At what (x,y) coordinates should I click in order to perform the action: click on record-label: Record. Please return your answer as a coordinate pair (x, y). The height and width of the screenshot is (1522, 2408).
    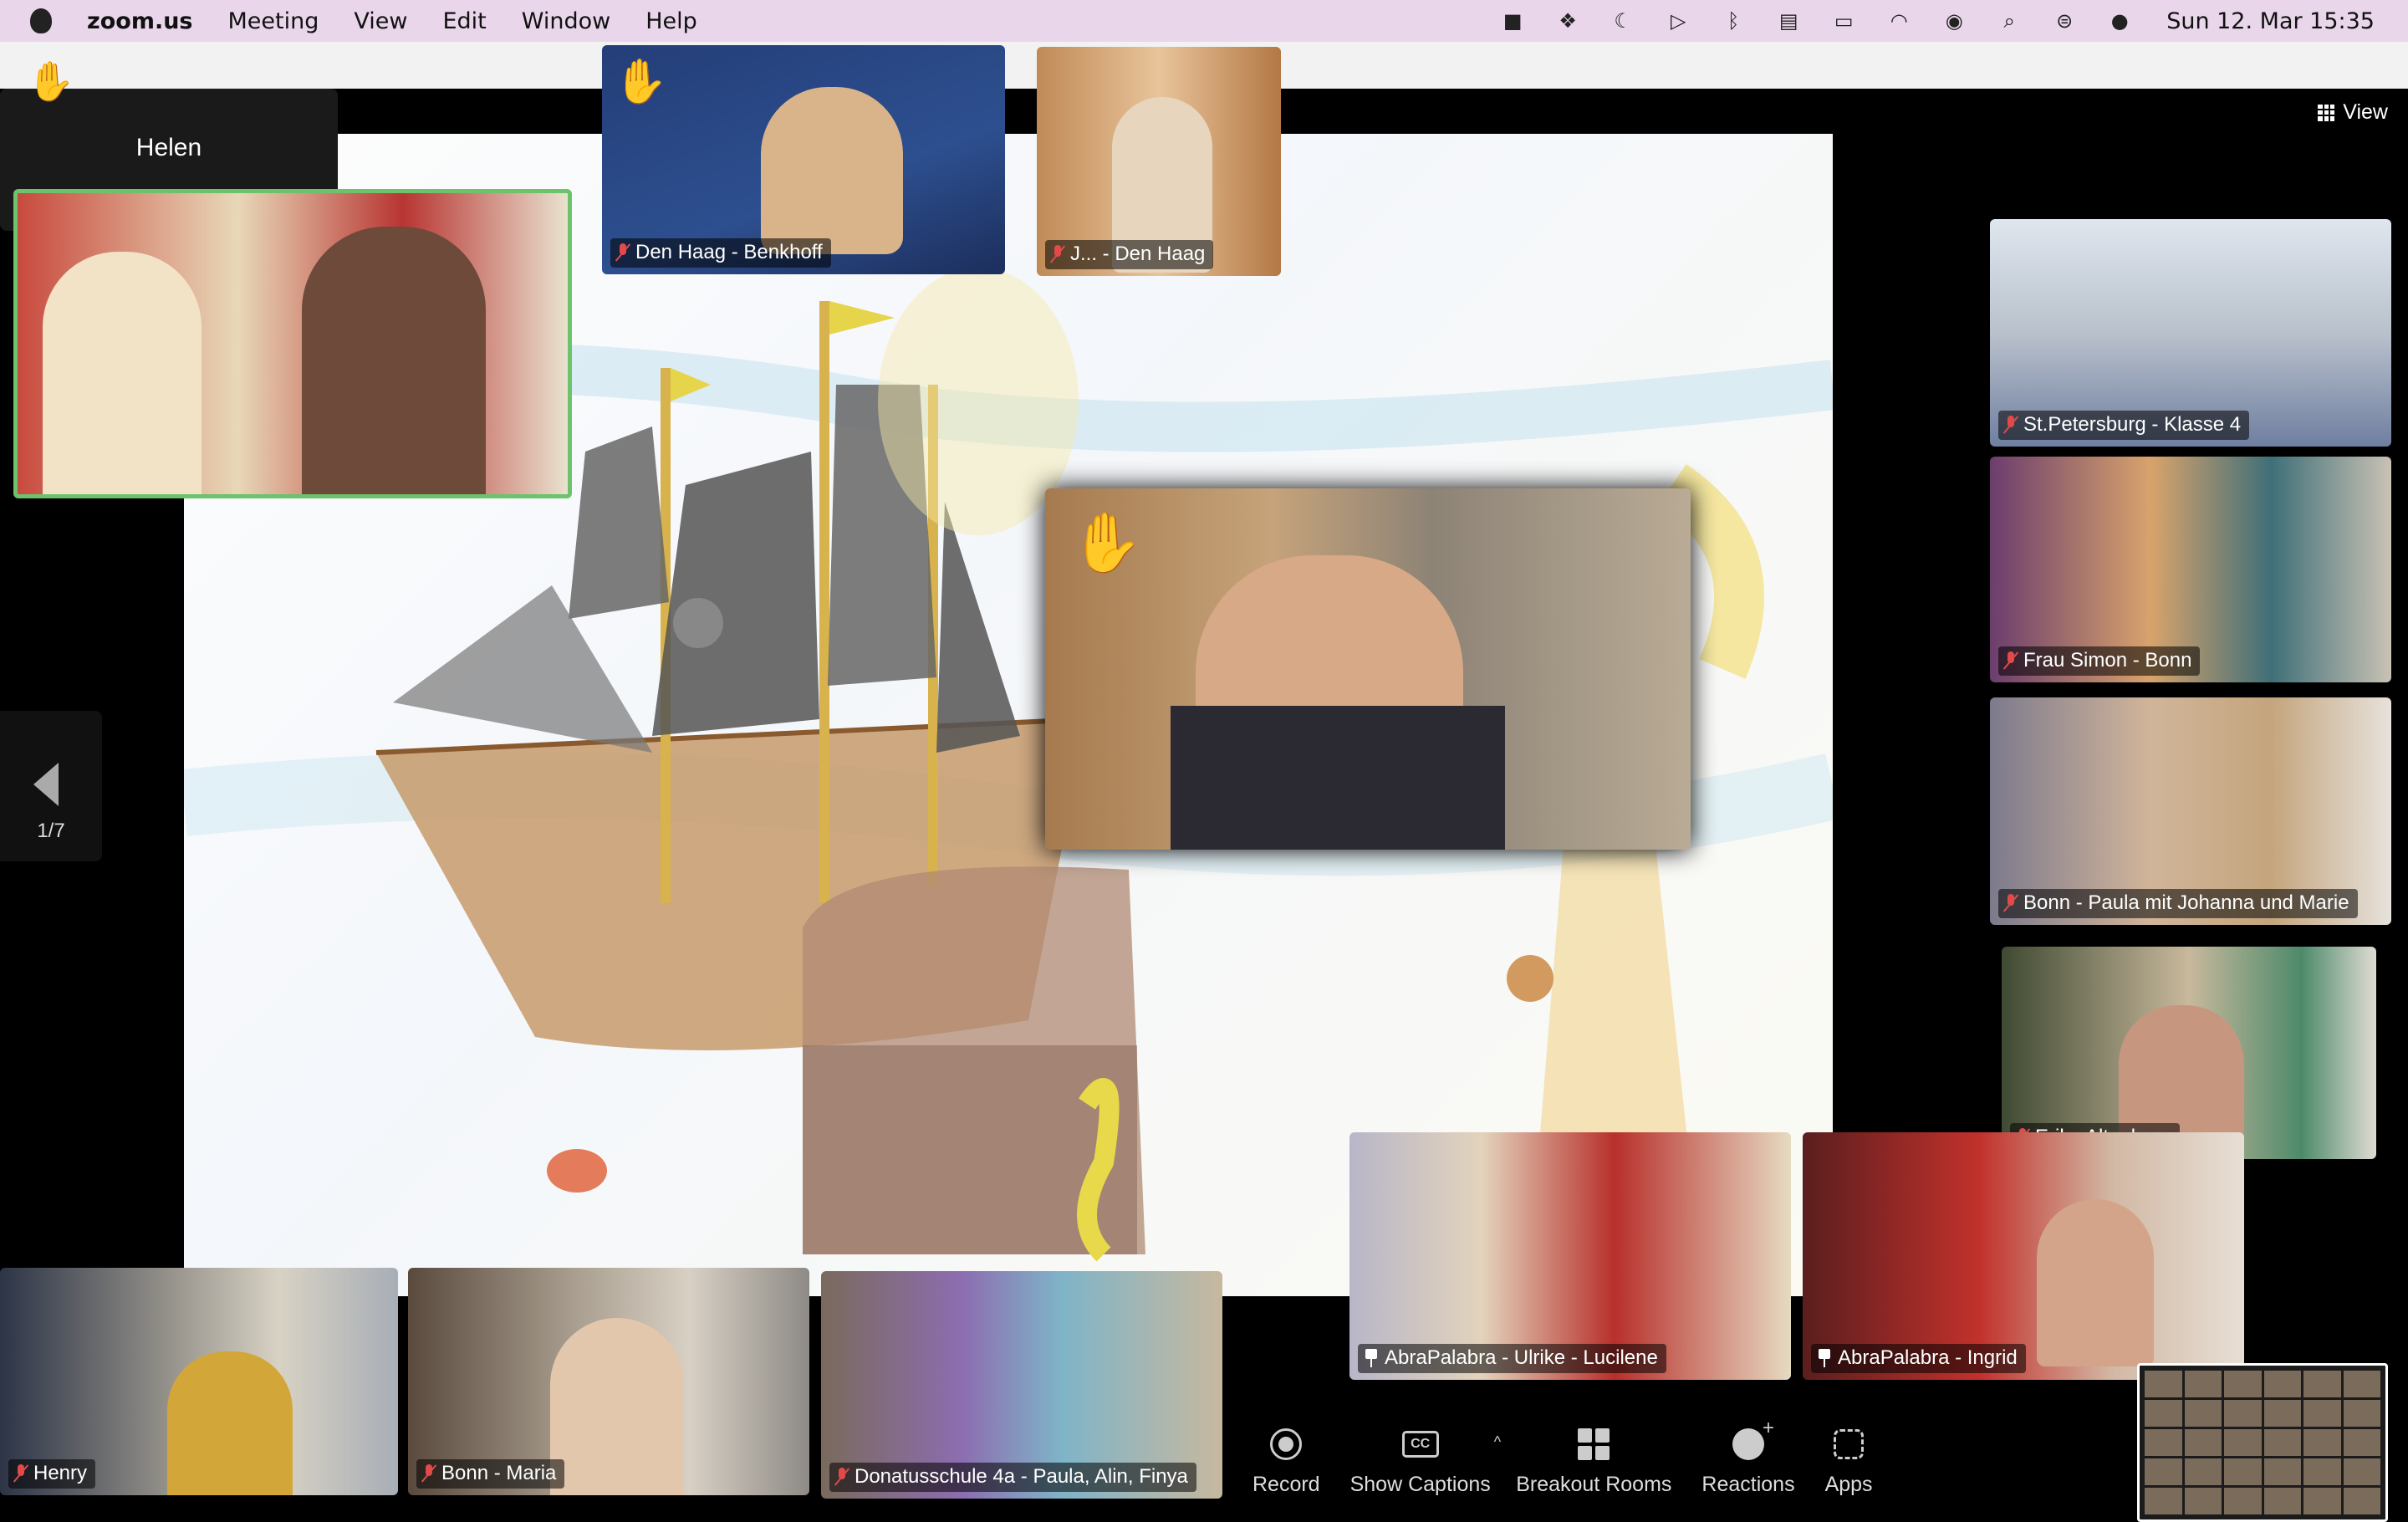
    Looking at the image, I should click on (1286, 1484).